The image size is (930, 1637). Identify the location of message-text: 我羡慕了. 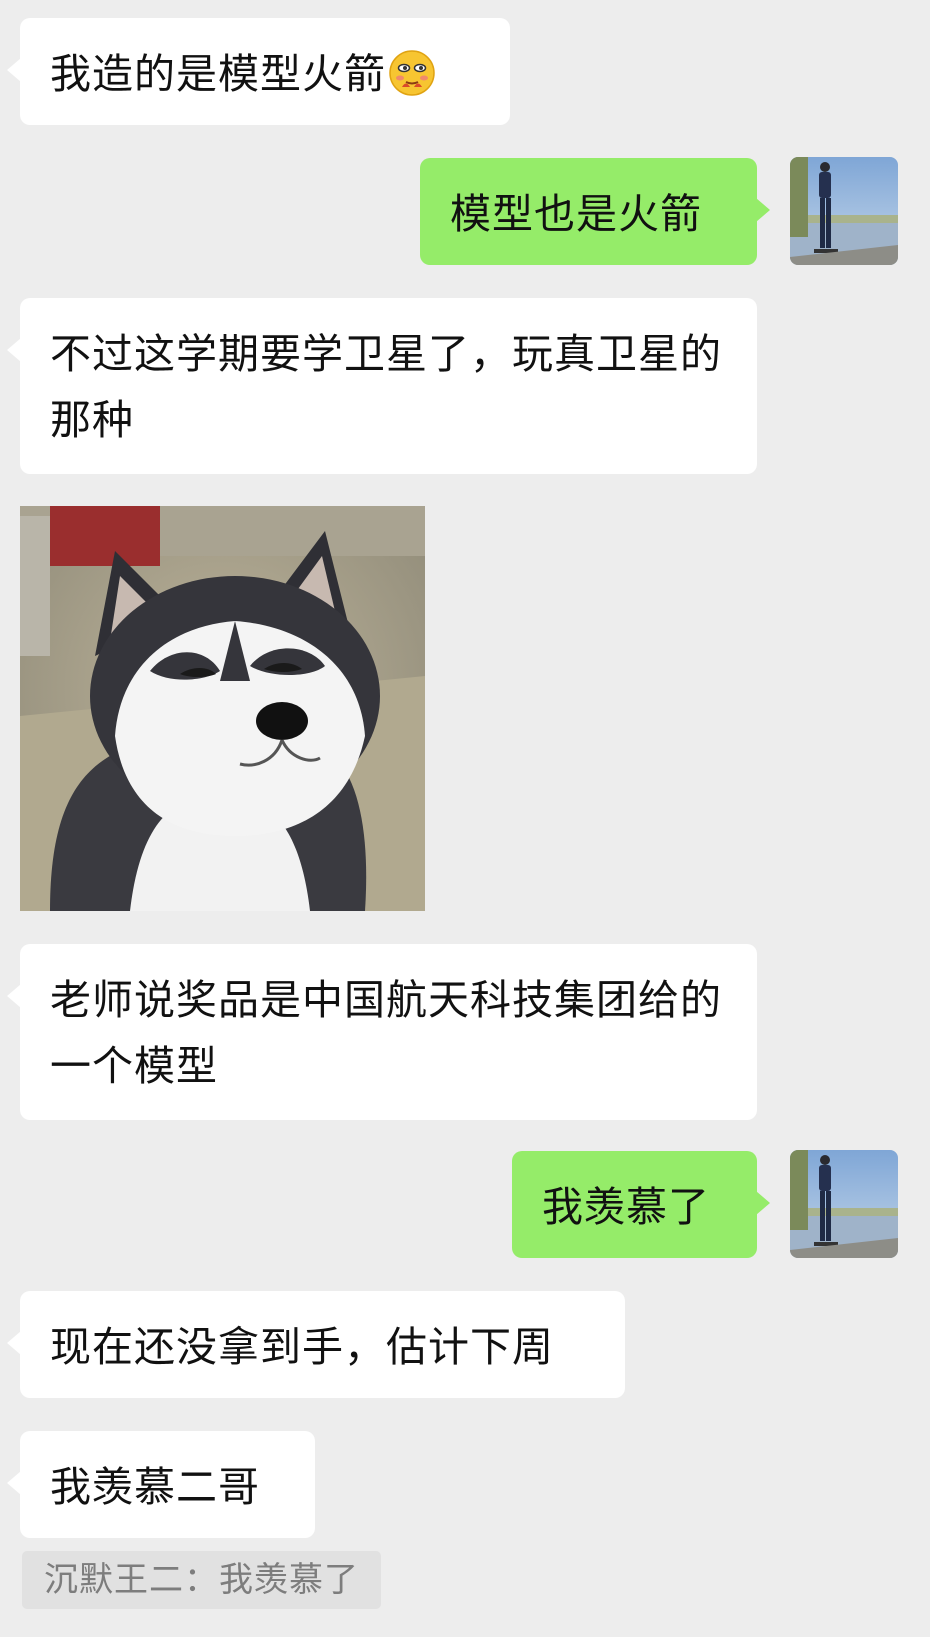
(626, 1207).